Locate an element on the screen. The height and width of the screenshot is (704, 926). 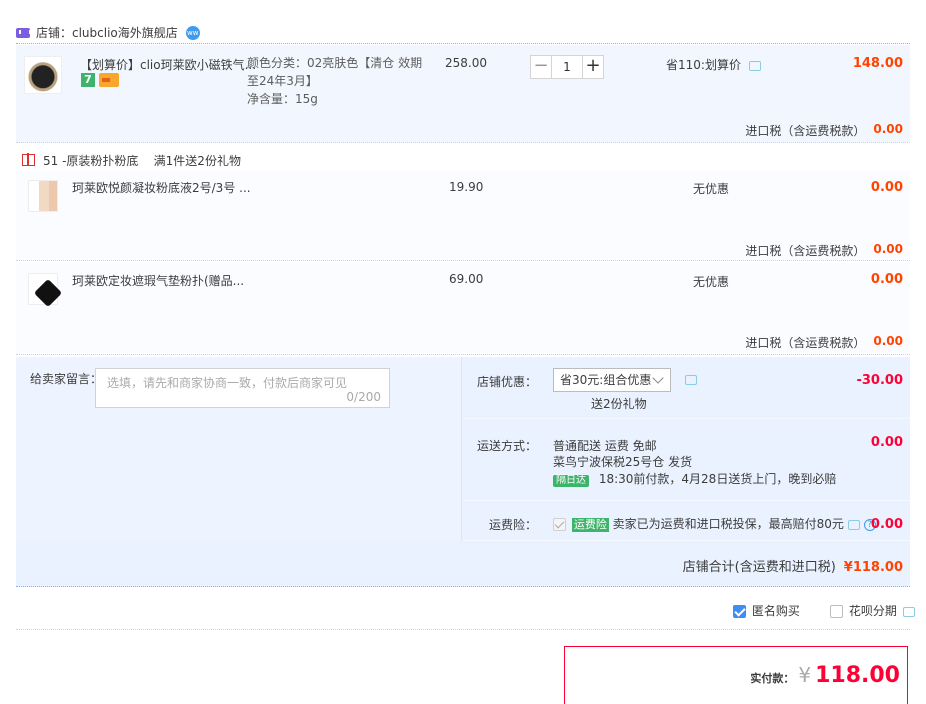
huabei-checkbox is located at coordinates (836, 611).